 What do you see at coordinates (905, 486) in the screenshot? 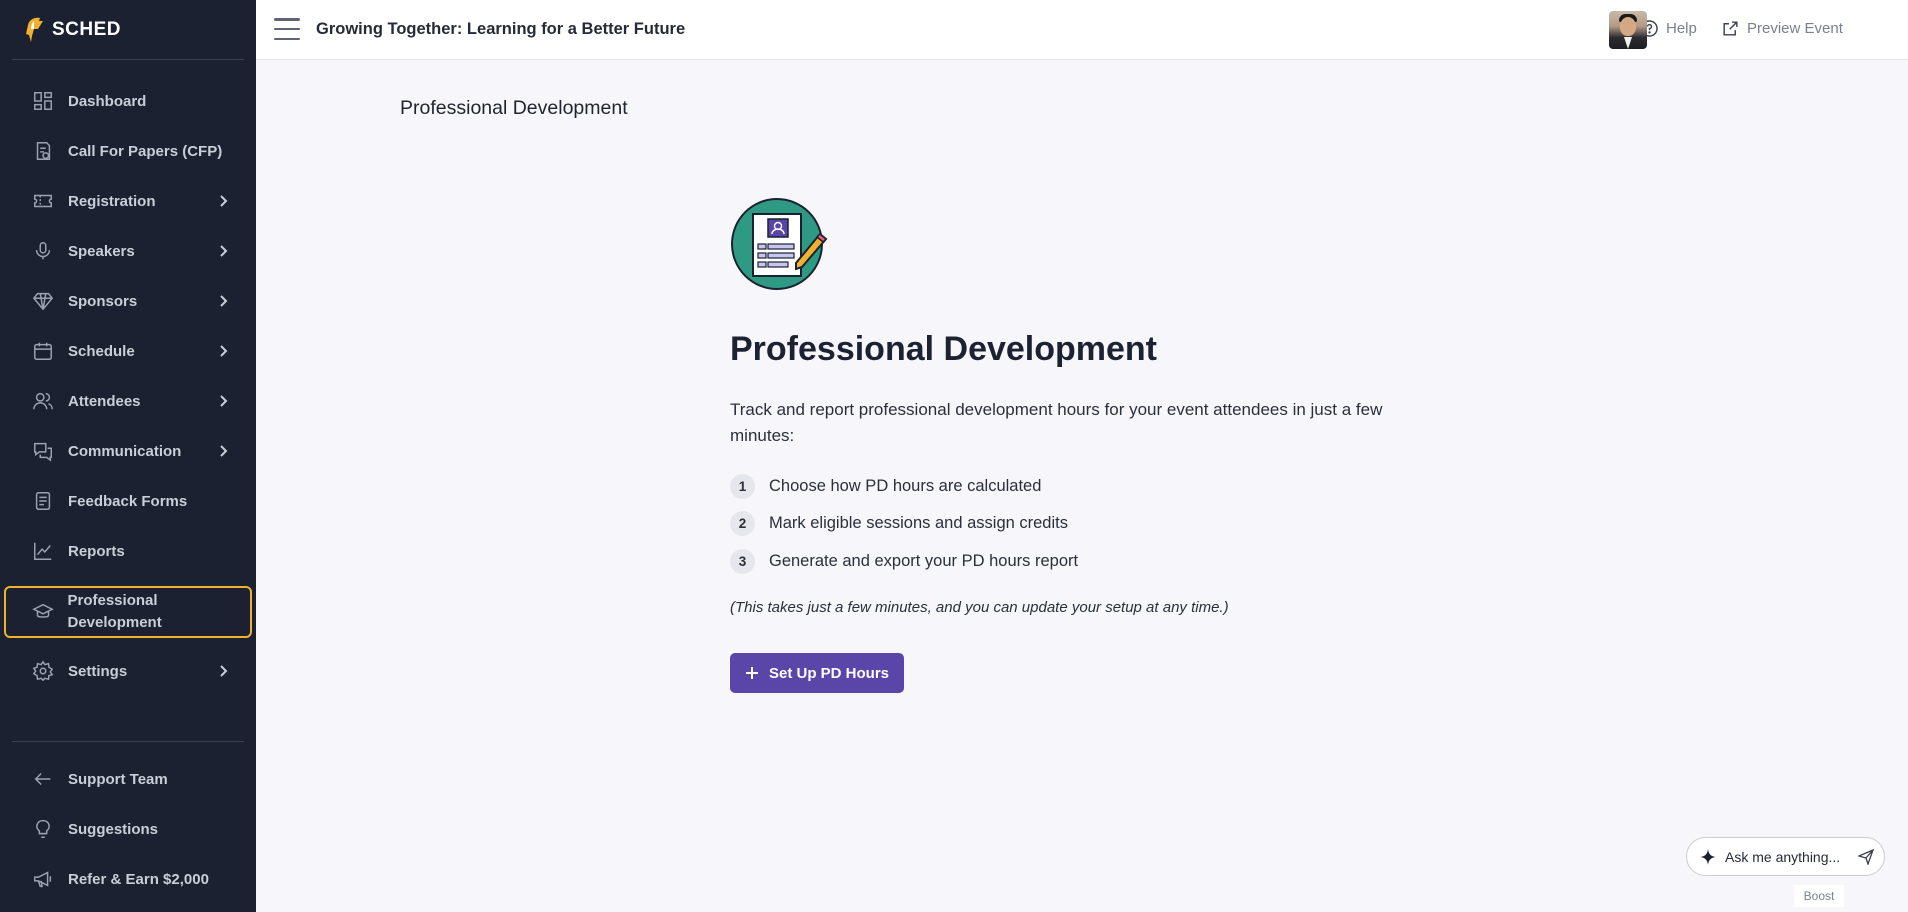
I see `step-text: Choose how PD hours are calculated` at bounding box center [905, 486].